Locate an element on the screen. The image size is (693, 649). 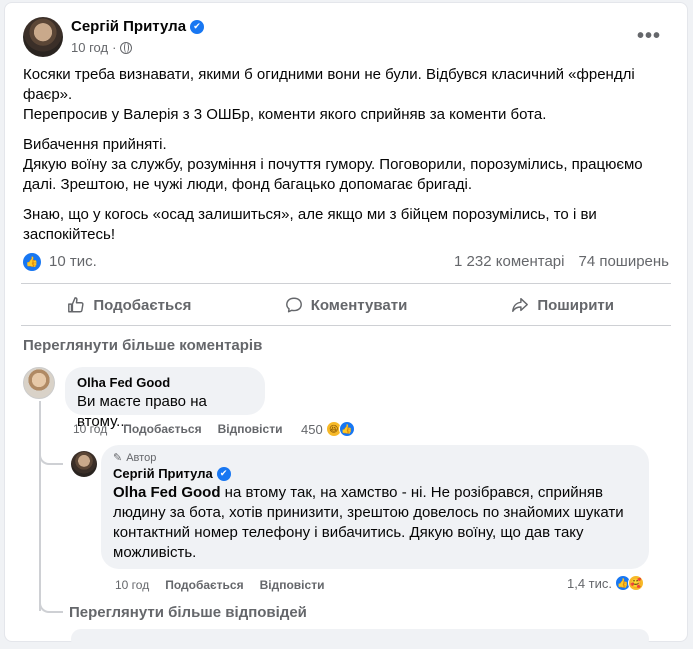
comment-time: 10 год is located at coordinates (90, 429).